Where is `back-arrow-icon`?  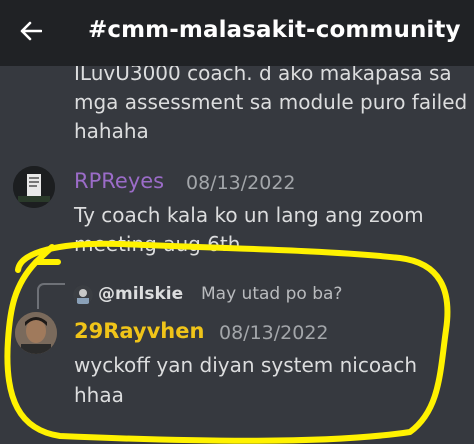
back-arrow-icon is located at coordinates (31, 33).